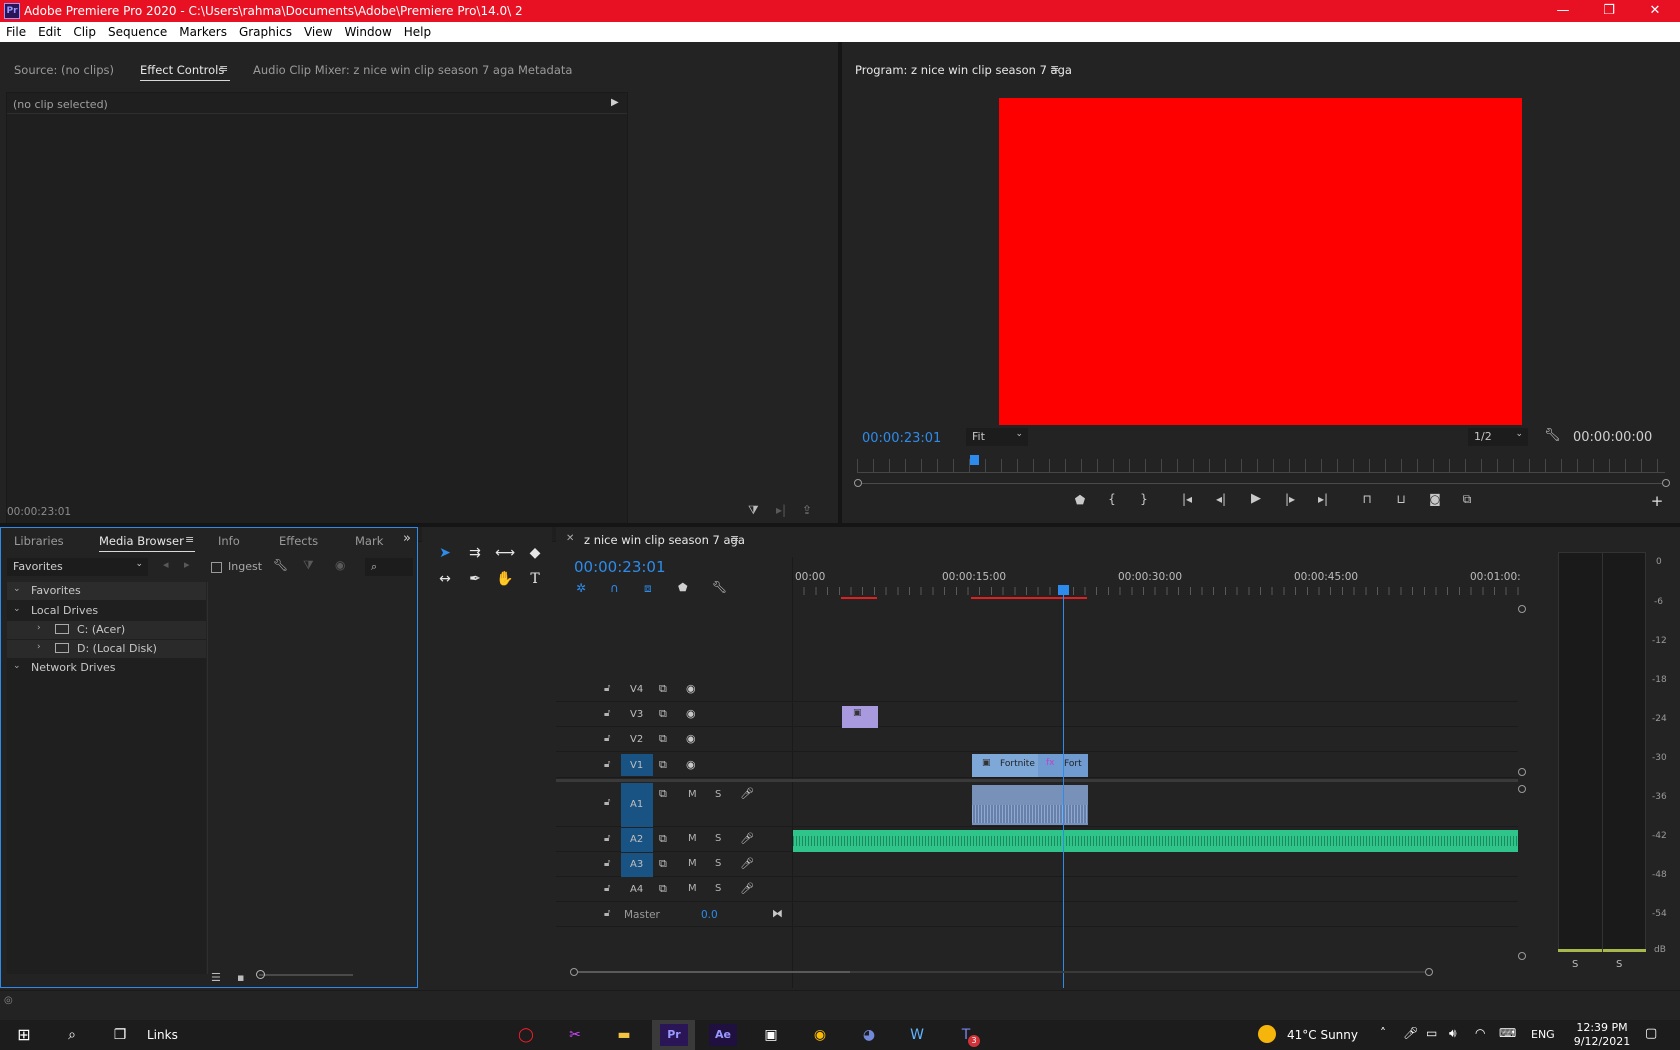 The width and height of the screenshot is (1680, 1050). I want to click on go-to-out-icon: ▸|, so click(1323, 499).